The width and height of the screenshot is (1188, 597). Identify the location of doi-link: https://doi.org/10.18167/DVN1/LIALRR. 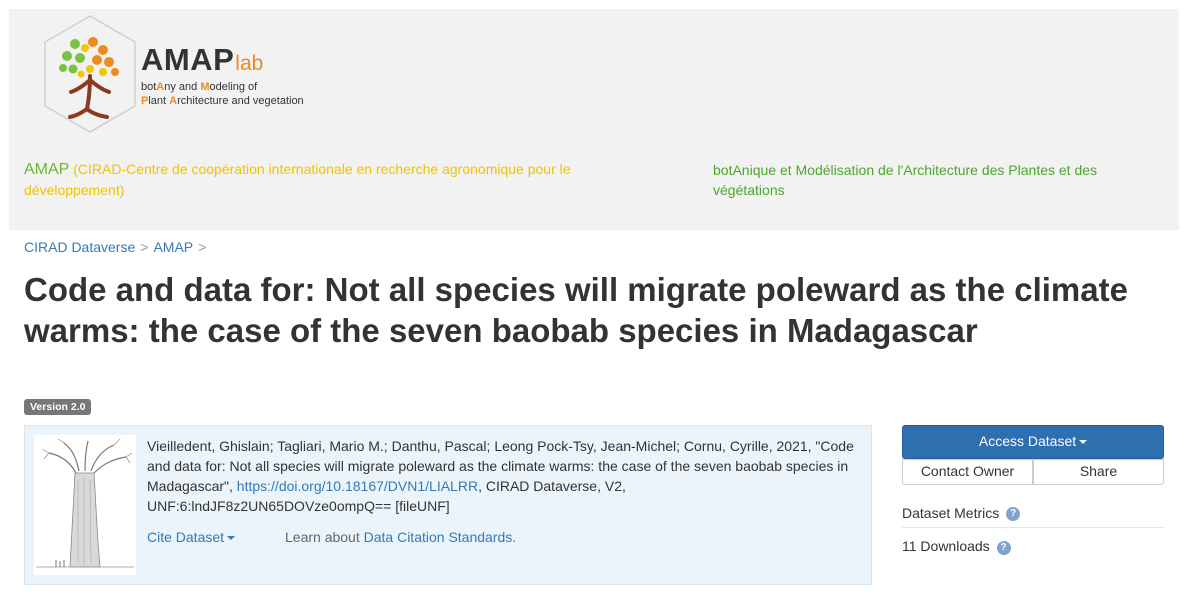
(357, 486).